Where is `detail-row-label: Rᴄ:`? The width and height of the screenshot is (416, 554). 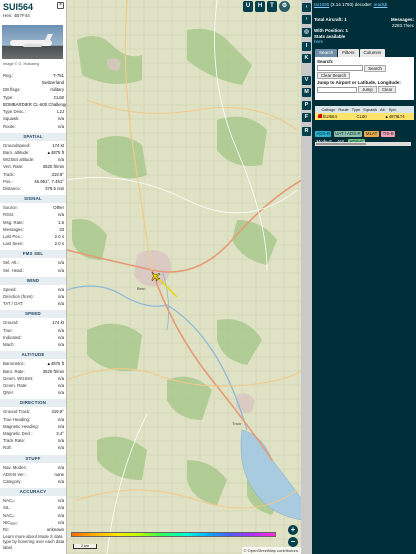 detail-row-label: Rᴄ: is located at coordinates (6, 529).